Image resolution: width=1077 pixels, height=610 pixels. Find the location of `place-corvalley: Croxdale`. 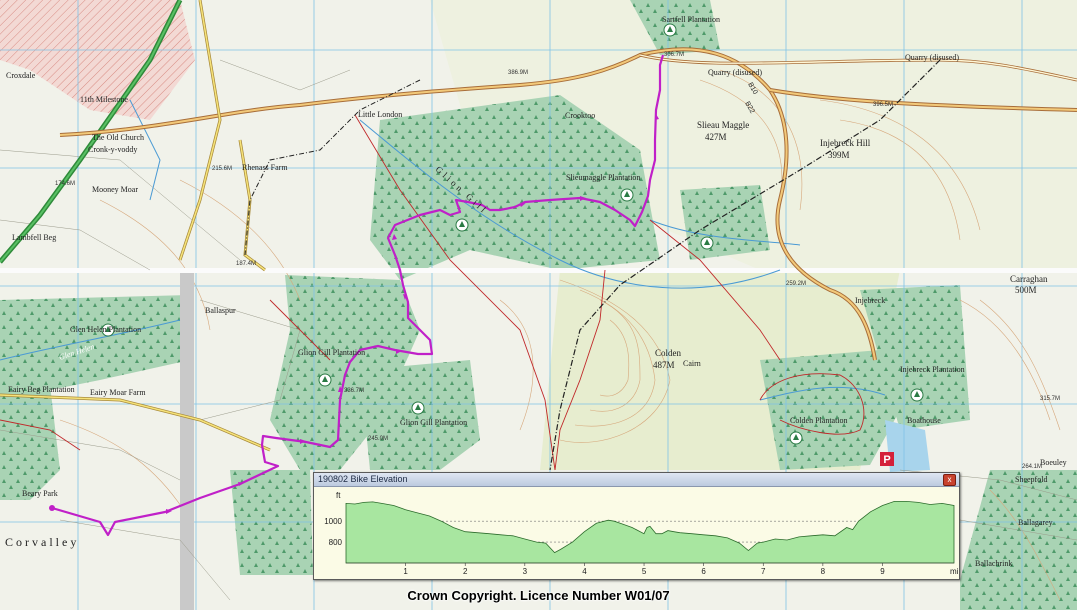

place-corvalley: Croxdale is located at coordinates (21, 75).